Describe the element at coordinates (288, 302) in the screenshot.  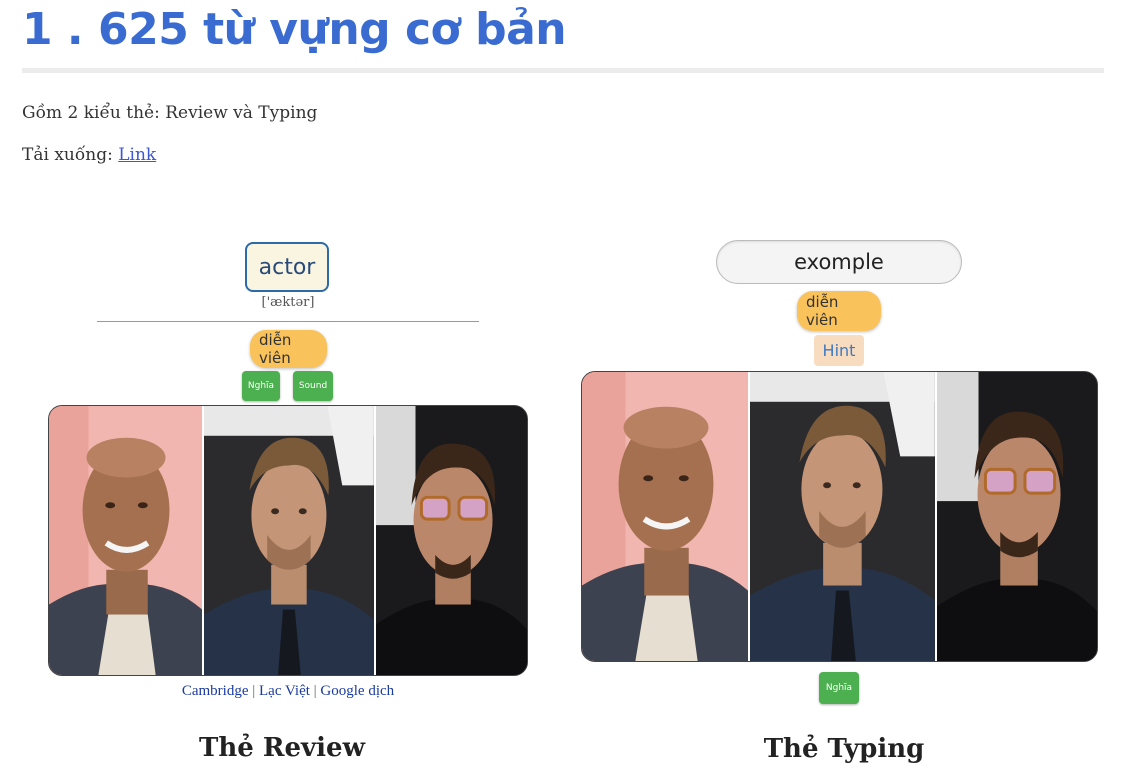
I see `review-ipa: ['æktər]` at that location.